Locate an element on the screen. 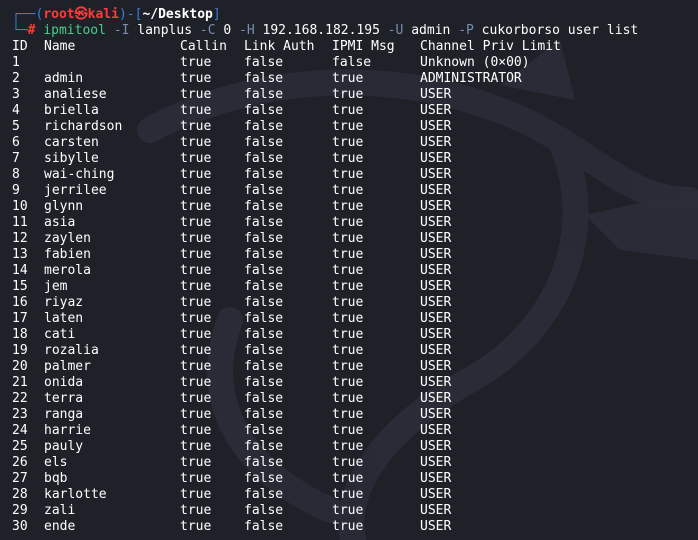  cell-id: 12 is located at coordinates (20, 238).